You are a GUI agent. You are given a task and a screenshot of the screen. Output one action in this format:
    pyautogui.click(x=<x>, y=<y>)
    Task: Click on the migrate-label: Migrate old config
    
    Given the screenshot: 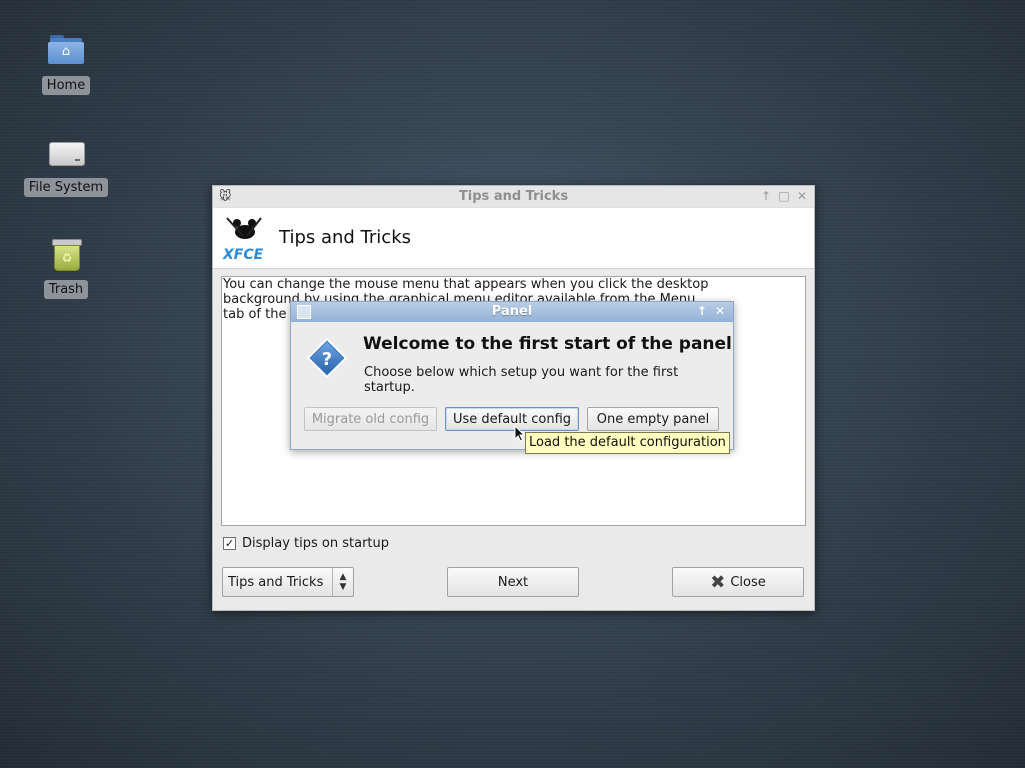 What is the action you would take?
    pyautogui.click(x=370, y=419)
    